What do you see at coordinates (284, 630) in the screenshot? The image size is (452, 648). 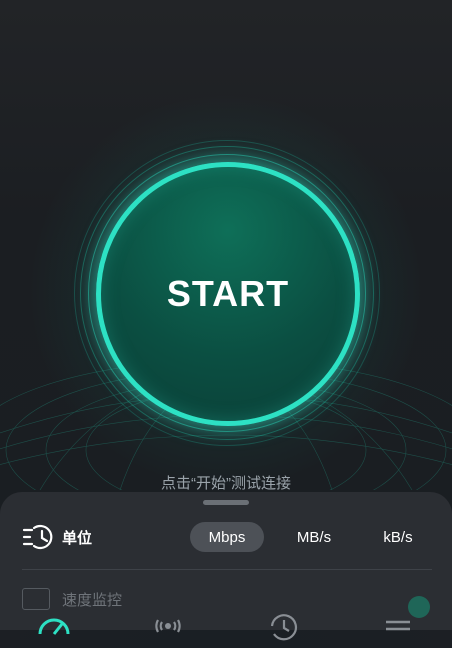 I see `history-icon` at bounding box center [284, 630].